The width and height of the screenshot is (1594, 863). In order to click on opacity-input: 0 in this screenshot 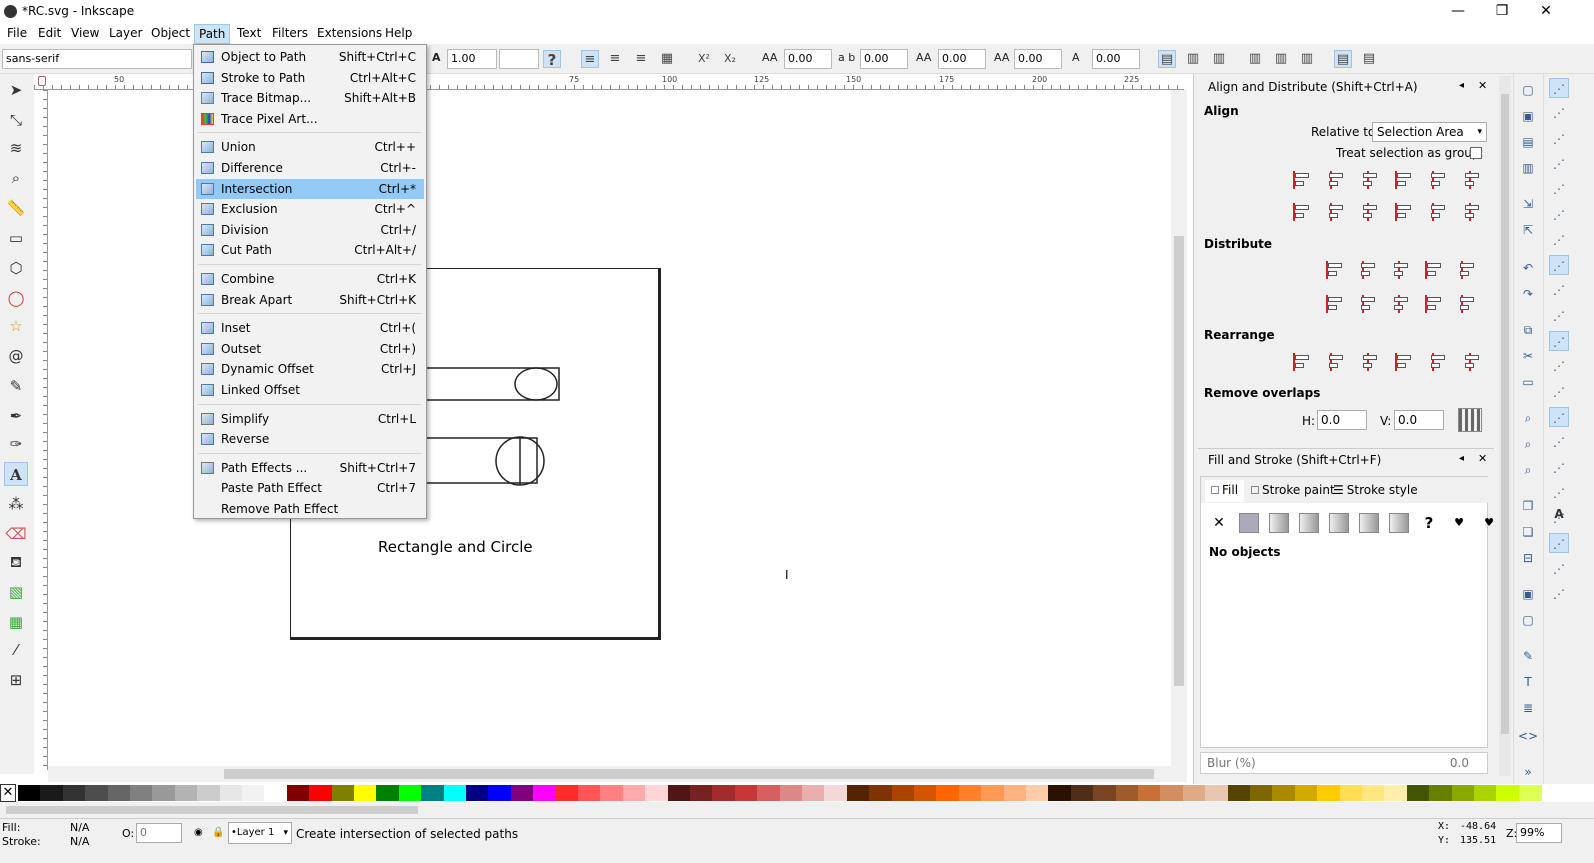, I will do `click(159, 833)`.